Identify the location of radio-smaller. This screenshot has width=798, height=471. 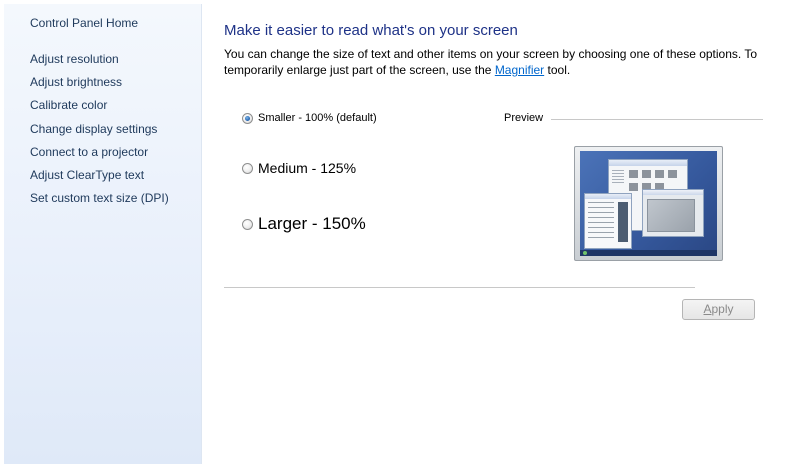
(247, 118).